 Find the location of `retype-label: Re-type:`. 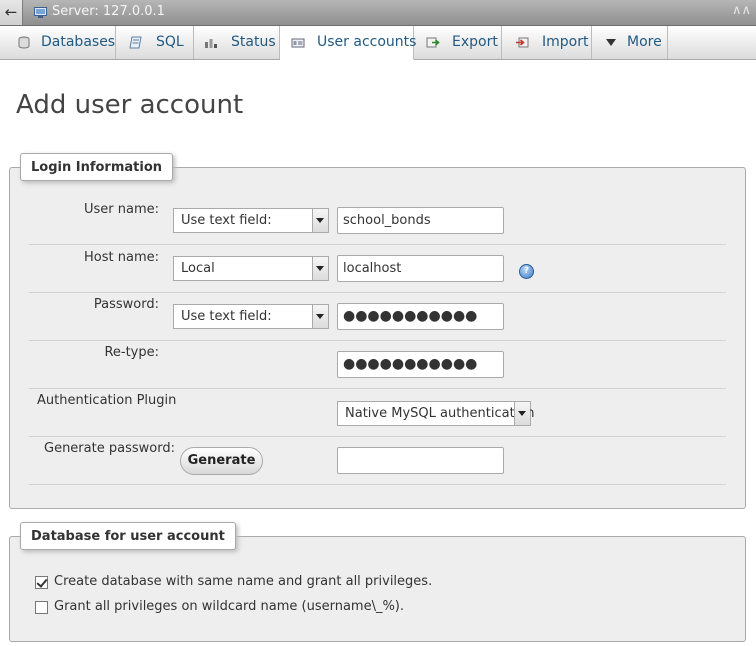

retype-label: Re-type: is located at coordinates (131, 352).